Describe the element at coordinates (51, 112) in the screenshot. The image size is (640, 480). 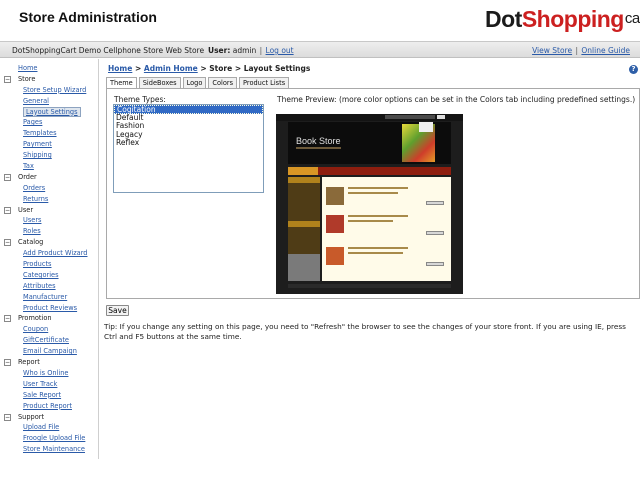
I see `sidebar-item-layout-settings: Layout Settings` at that location.